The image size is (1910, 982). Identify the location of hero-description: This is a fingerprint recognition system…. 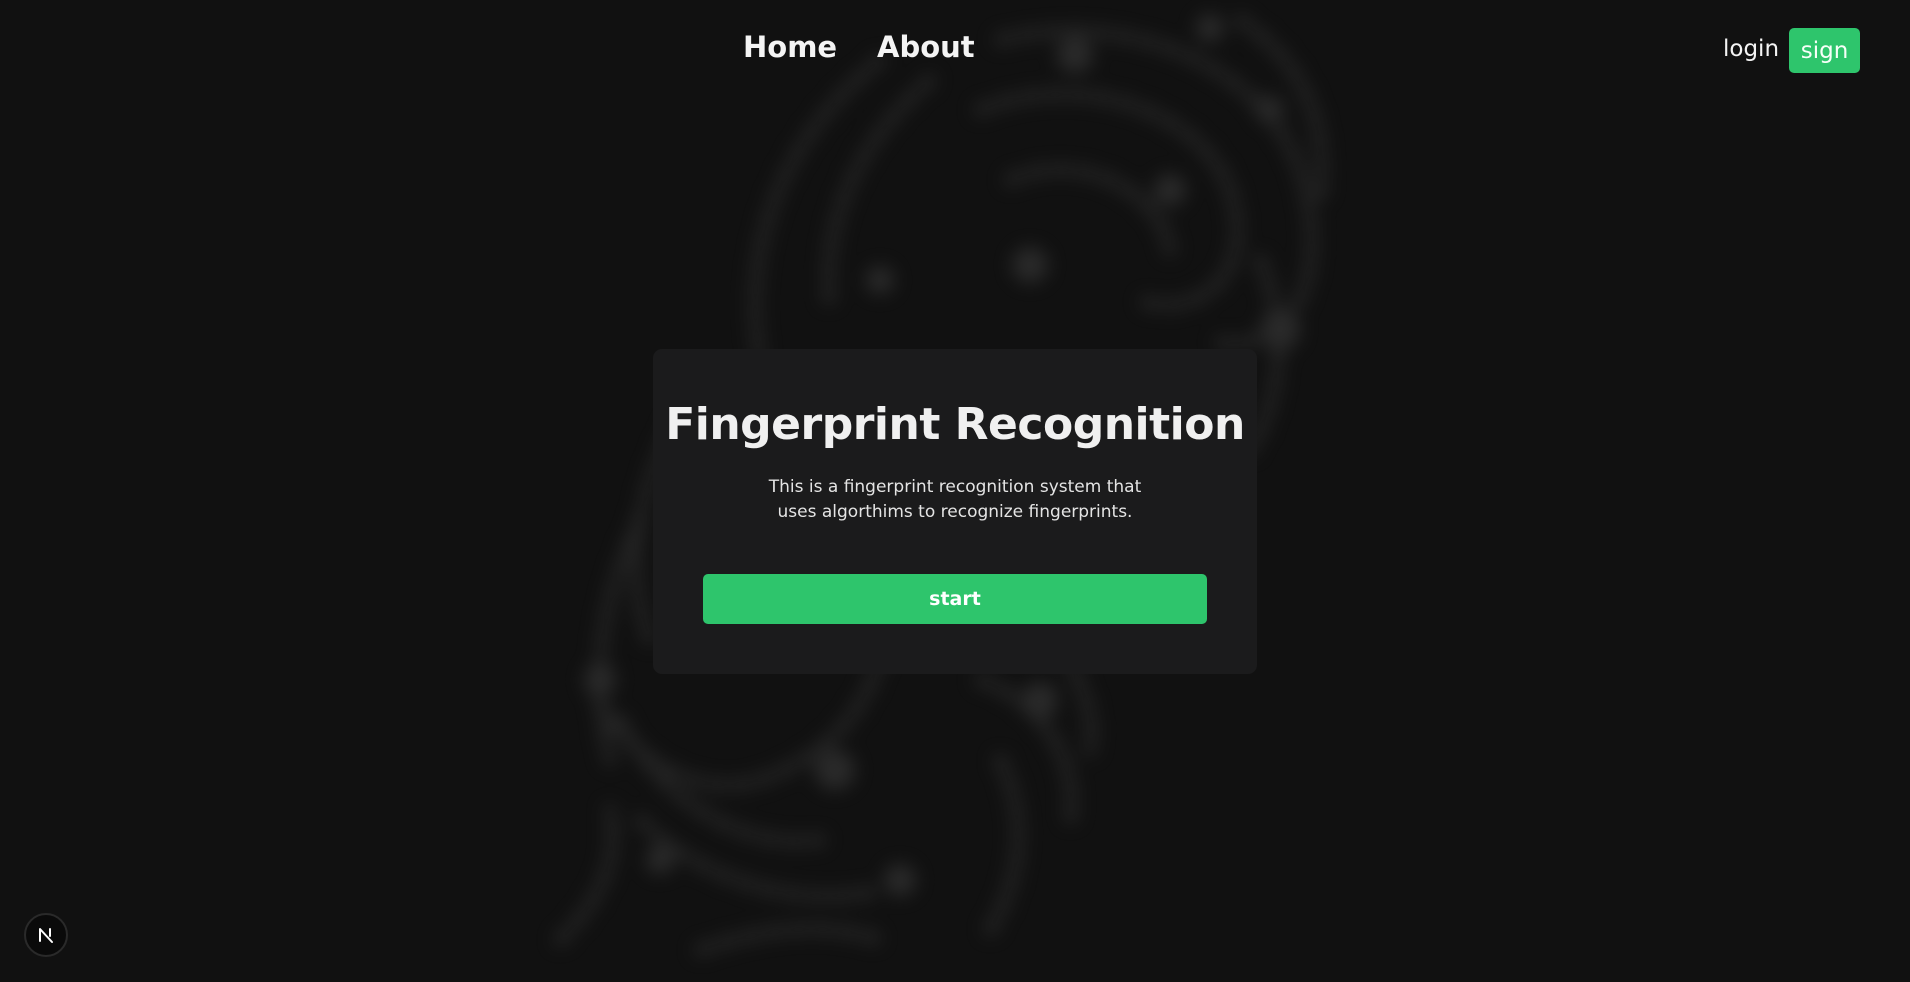
(955, 499).